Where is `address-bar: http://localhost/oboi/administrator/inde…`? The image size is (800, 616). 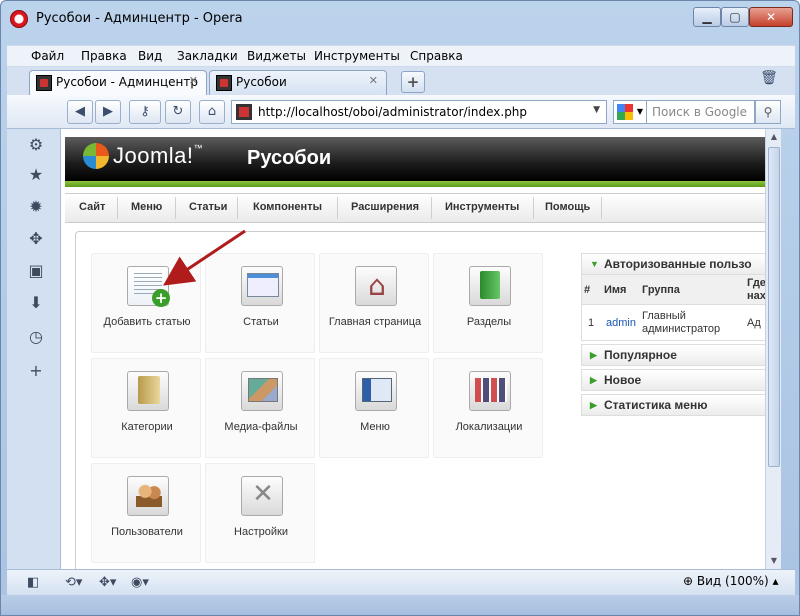
address-bar: http://localhost/oboi/administrator/inde… is located at coordinates (419, 112).